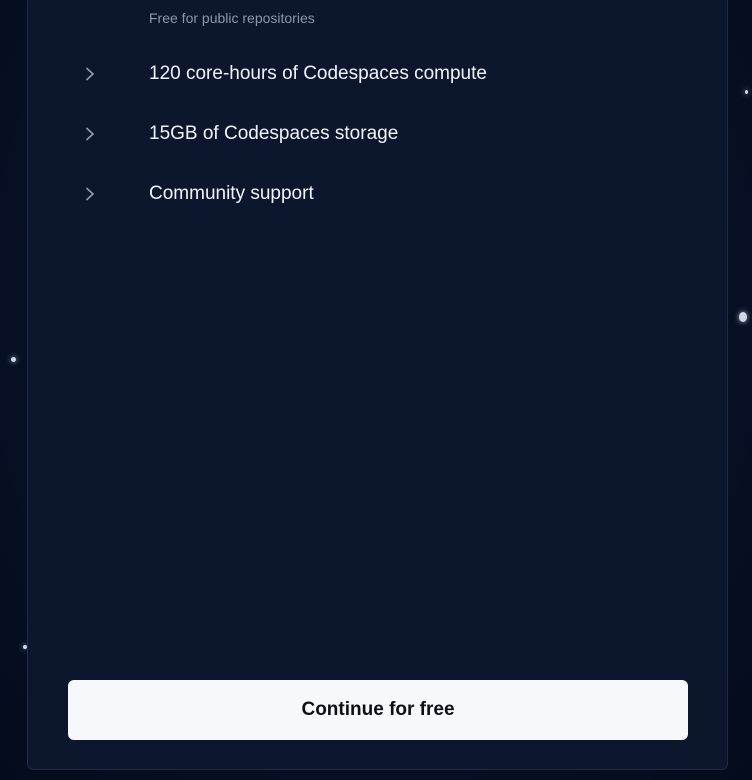 Image resolution: width=752 pixels, height=780 pixels. I want to click on continue-for-free-button: Continue for free, so click(378, 710).